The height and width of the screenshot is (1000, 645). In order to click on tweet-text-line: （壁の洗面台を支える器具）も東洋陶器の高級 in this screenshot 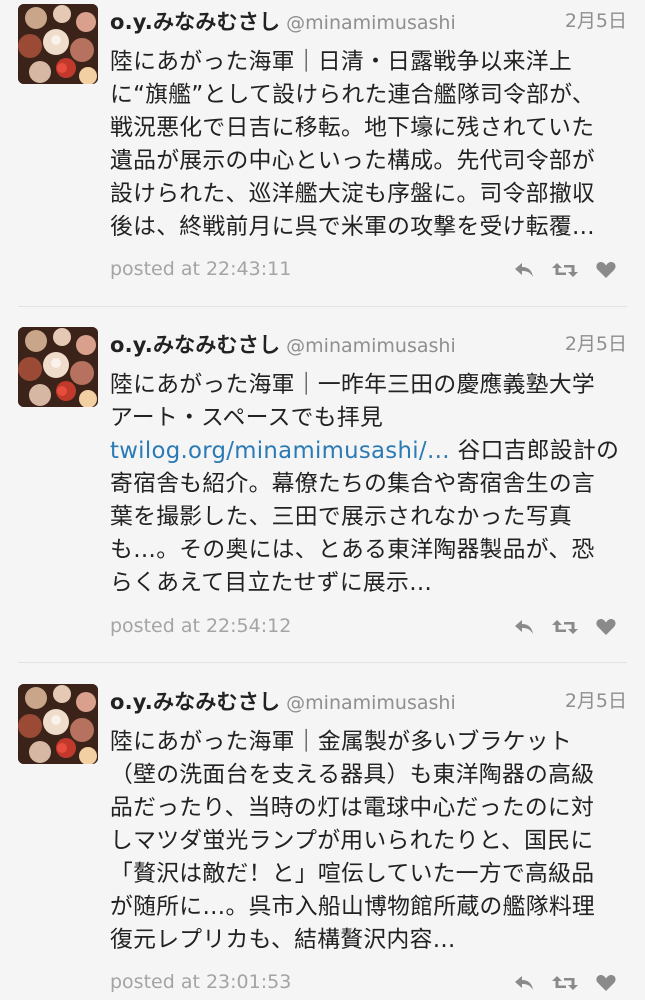, I will do `click(352, 775)`.